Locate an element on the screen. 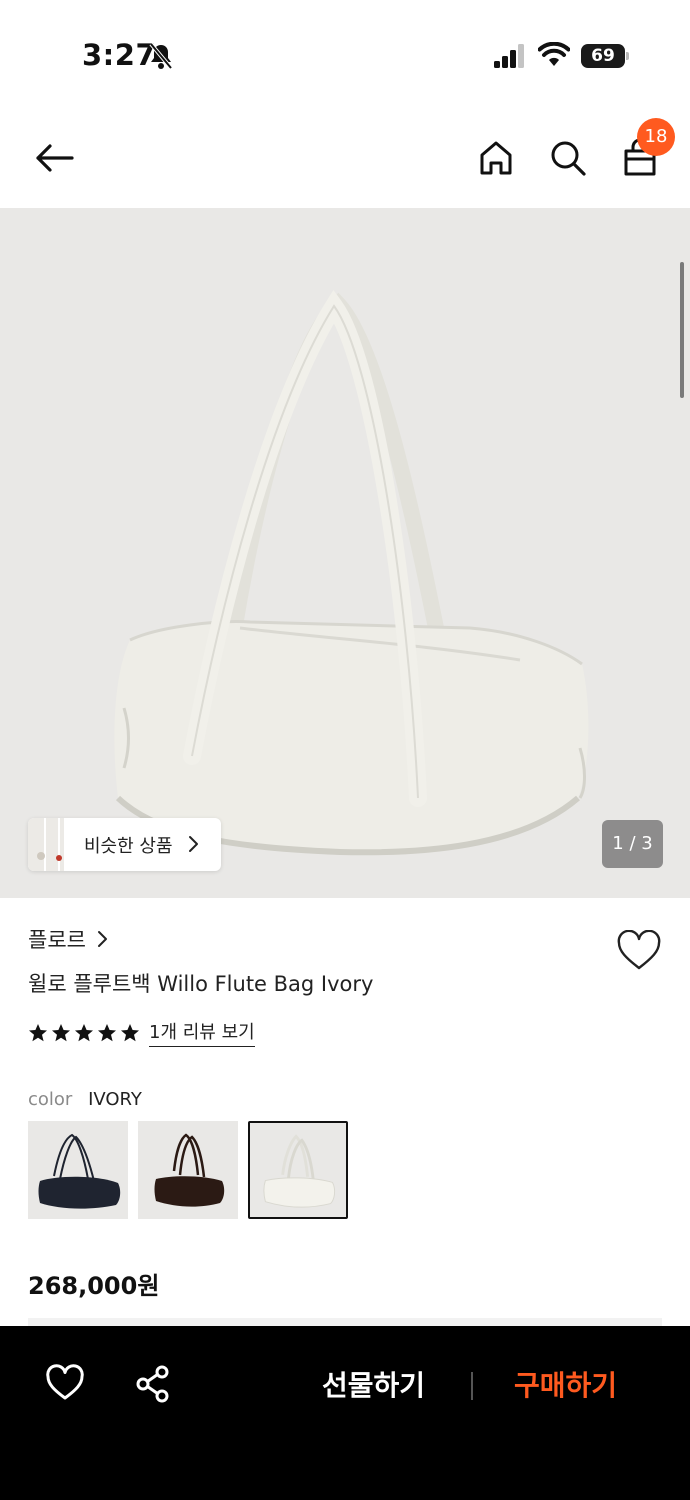  arrow-left-icon is located at coordinates (55, 158).